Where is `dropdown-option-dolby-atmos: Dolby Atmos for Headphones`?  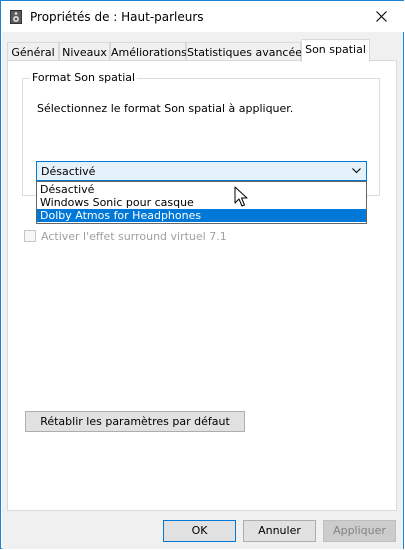 dropdown-option-dolby-atmos: Dolby Atmos for Headphones is located at coordinates (201, 215).